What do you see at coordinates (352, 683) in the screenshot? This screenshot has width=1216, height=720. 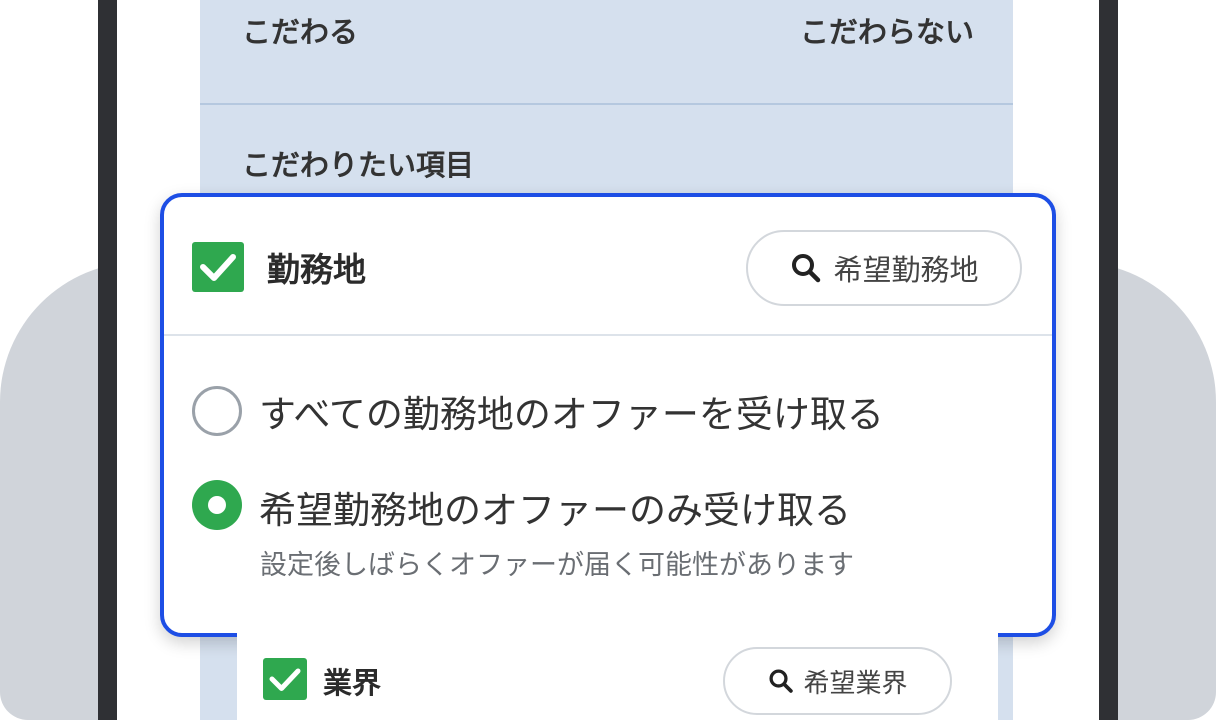 I see `industry-title: 業界` at bounding box center [352, 683].